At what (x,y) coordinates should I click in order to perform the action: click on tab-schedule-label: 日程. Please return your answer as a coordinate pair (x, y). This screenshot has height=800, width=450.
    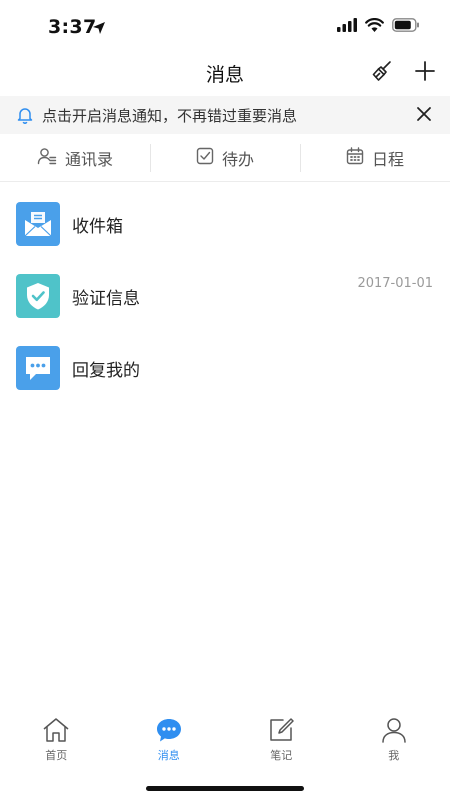
    Looking at the image, I should click on (387, 159).